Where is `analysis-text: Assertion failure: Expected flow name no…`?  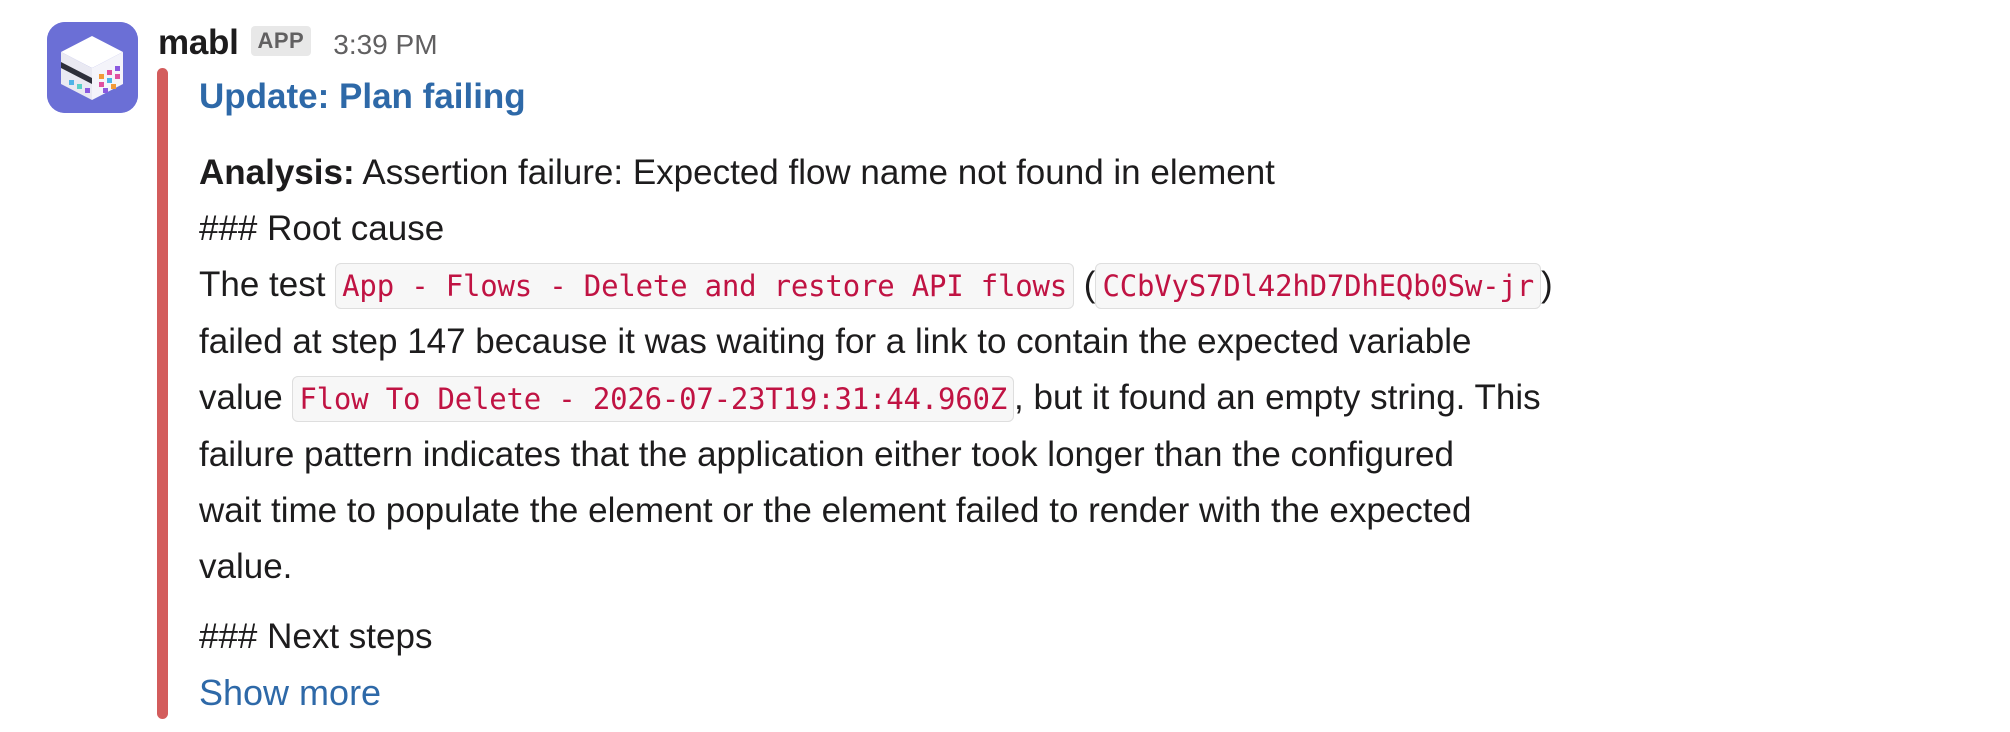
analysis-text: Assertion failure: Expected flow name no… is located at coordinates (814, 172).